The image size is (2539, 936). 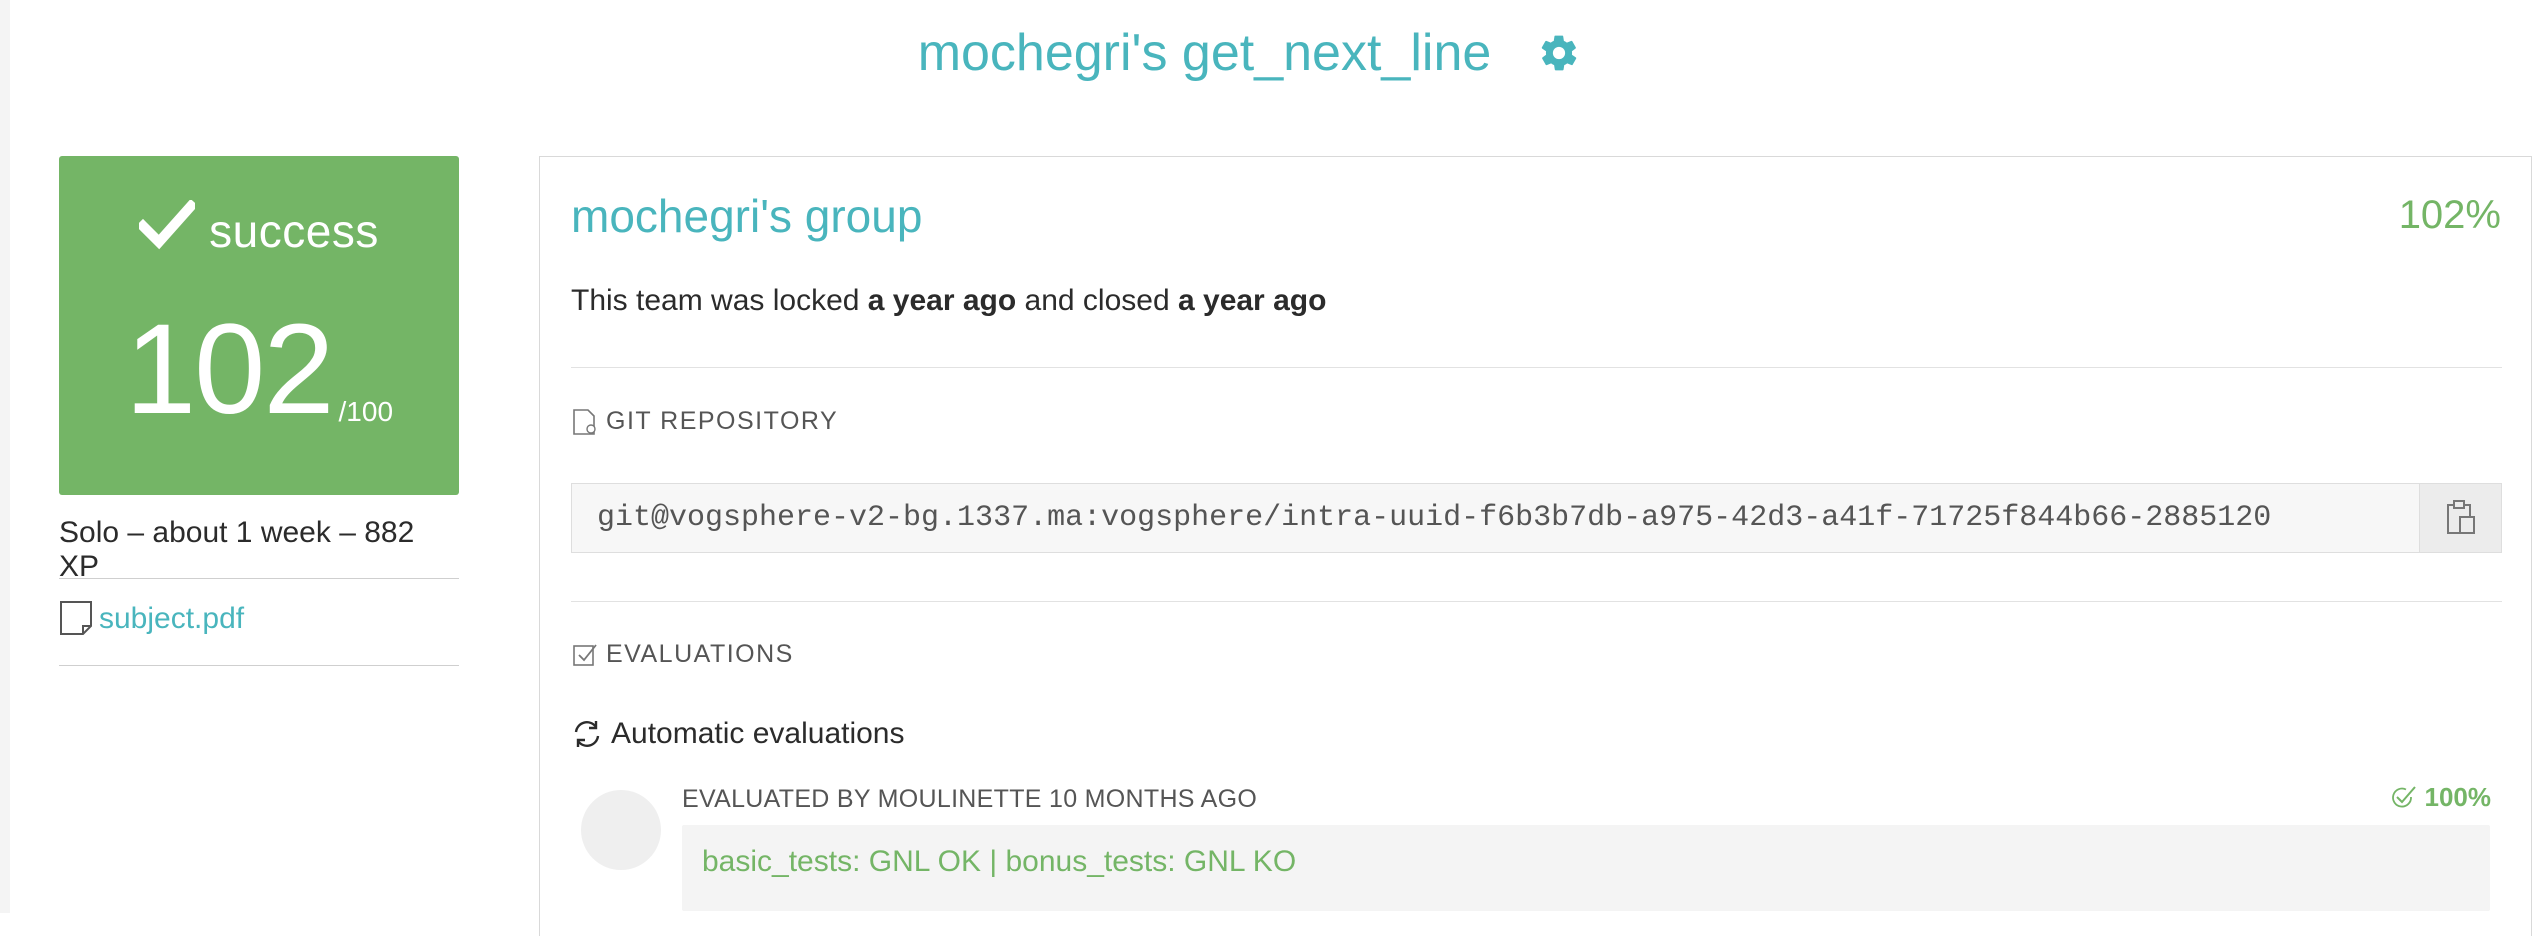 What do you see at coordinates (584, 421) in the screenshot?
I see `repository-file-icon` at bounding box center [584, 421].